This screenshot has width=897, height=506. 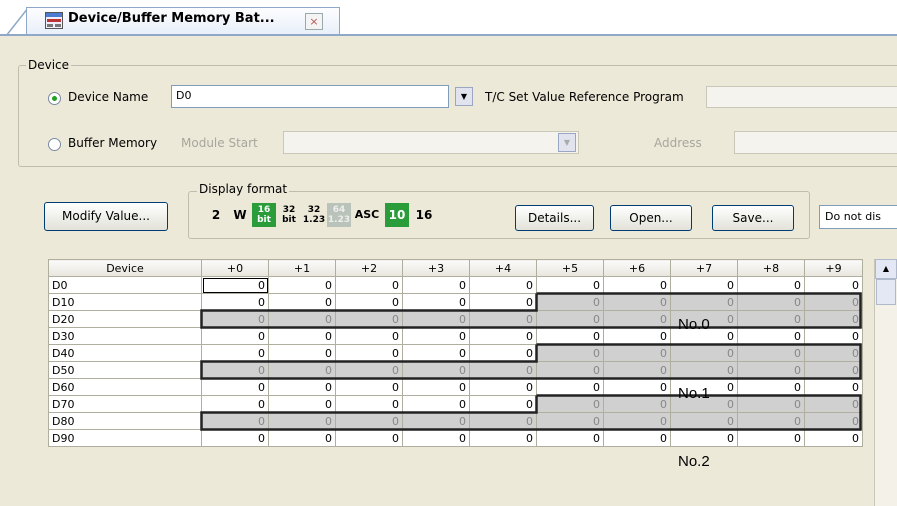 I want to click on format-32real-button: 32 1.23, so click(x=314, y=215).